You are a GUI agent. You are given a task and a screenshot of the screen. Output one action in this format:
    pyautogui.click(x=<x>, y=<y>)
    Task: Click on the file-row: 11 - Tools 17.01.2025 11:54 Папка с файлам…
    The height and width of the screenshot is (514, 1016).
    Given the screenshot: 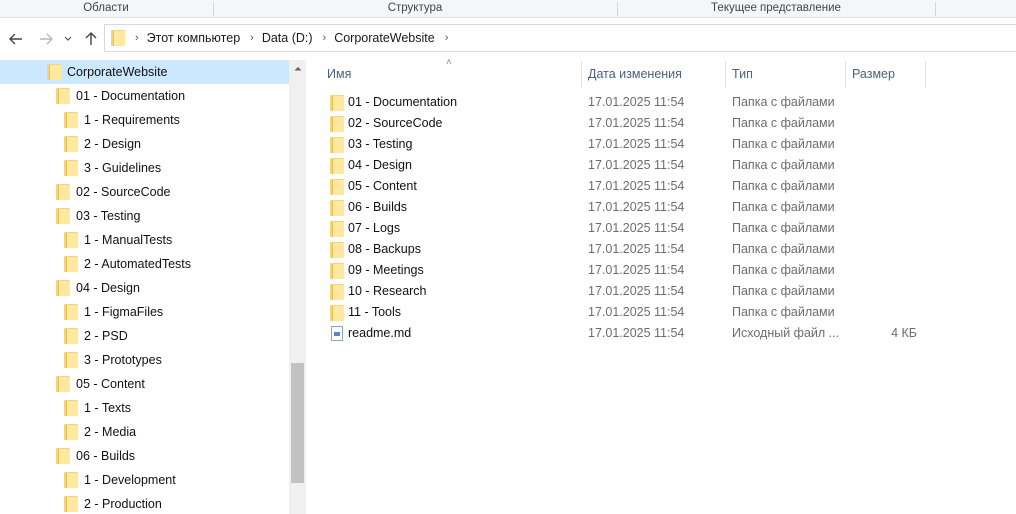 What is the action you would take?
    pyautogui.click(x=631, y=312)
    